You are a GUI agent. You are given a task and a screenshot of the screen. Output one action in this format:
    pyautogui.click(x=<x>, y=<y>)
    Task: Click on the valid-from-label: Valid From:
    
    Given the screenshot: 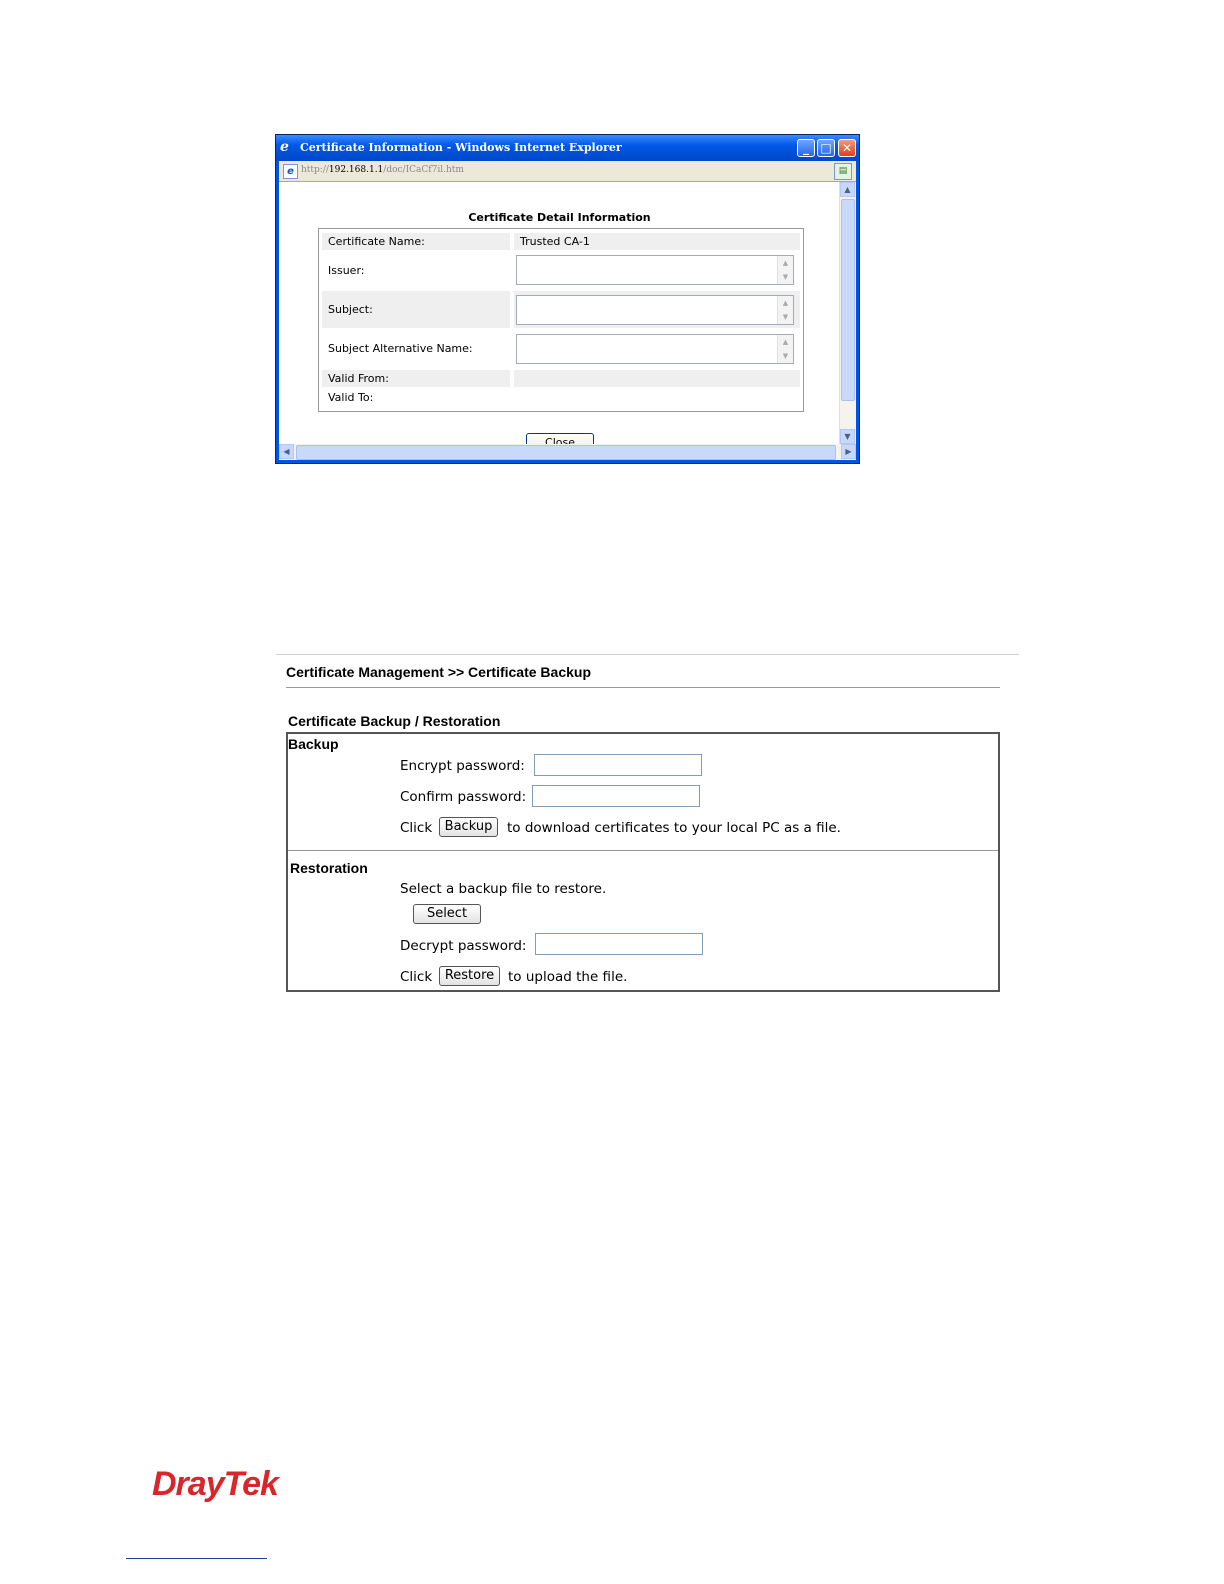 What is the action you would take?
    pyautogui.click(x=416, y=378)
    